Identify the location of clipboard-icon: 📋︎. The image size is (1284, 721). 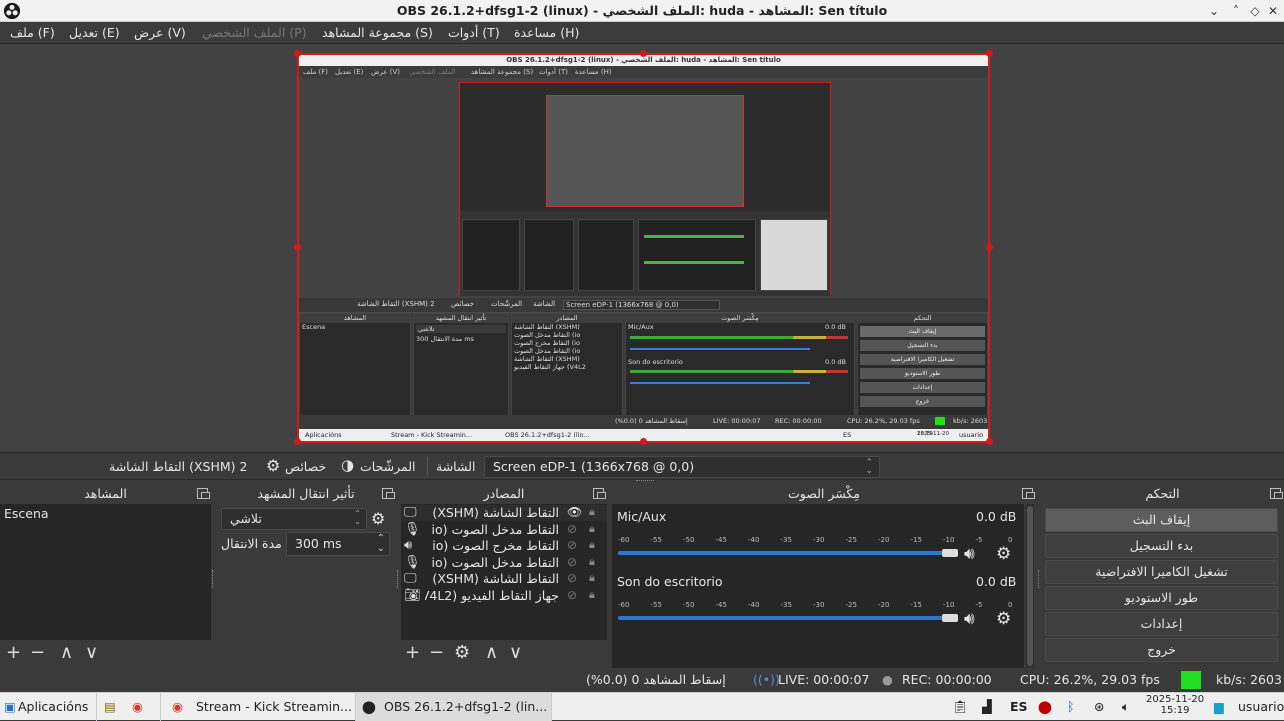
(960, 707).